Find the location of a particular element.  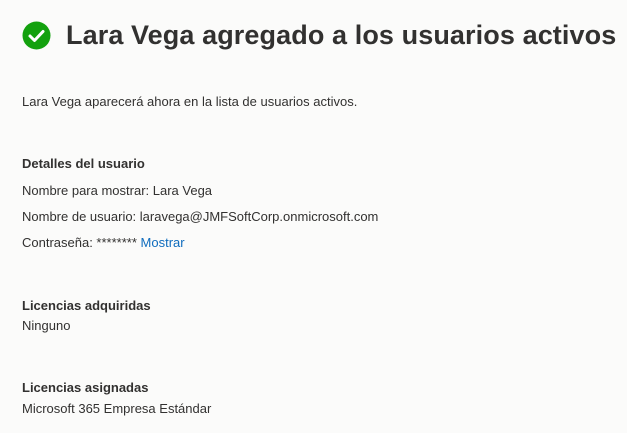

show-password-link: Mostrar is located at coordinates (163, 242).